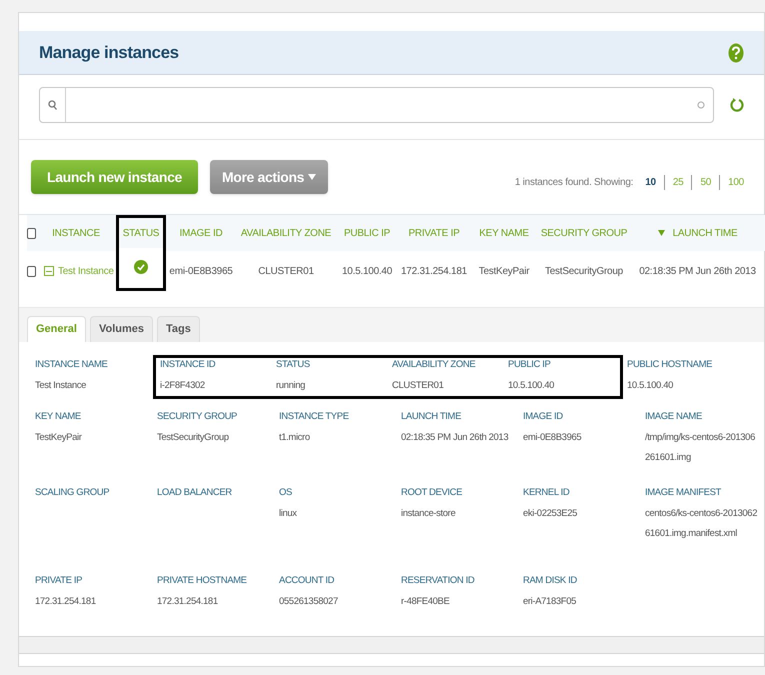  I want to click on field-value: i-2F8F4302, so click(183, 386).